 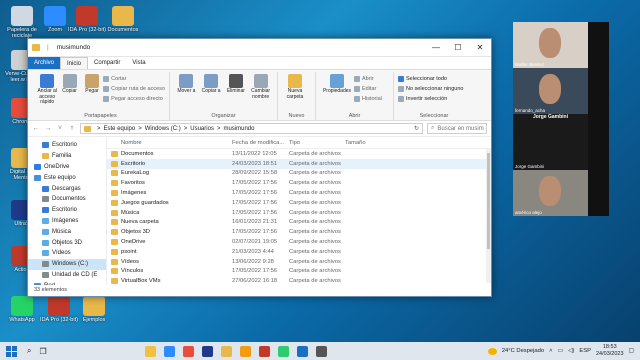 I want to click on minimize-button: —, so click(x=436, y=47).